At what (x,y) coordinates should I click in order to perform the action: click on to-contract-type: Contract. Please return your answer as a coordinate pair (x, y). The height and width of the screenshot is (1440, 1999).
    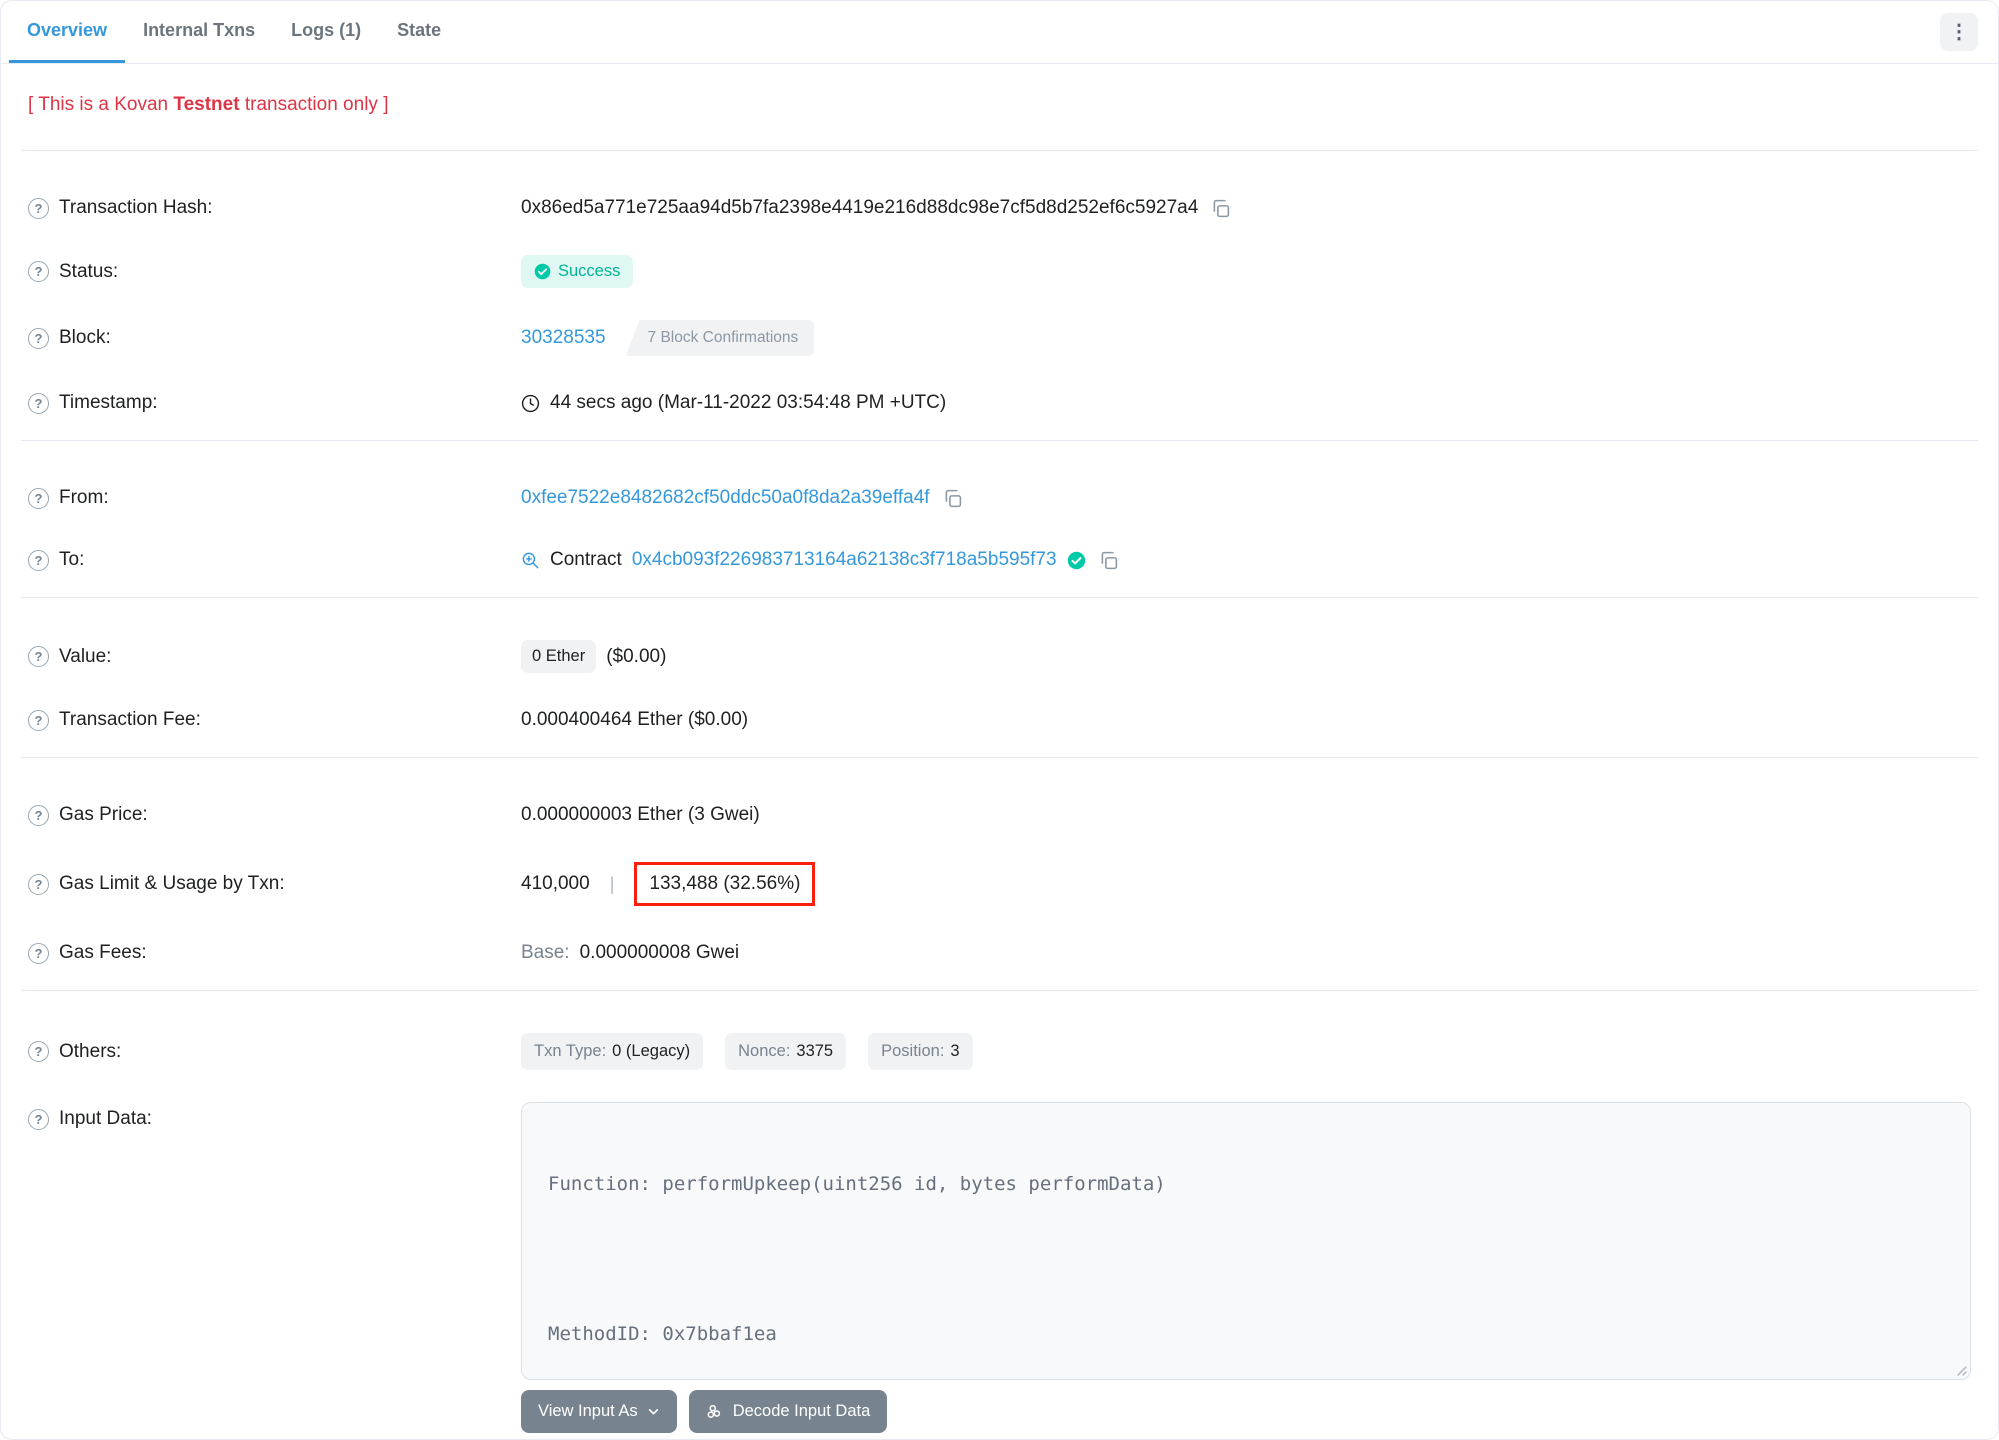
    Looking at the image, I should click on (586, 559).